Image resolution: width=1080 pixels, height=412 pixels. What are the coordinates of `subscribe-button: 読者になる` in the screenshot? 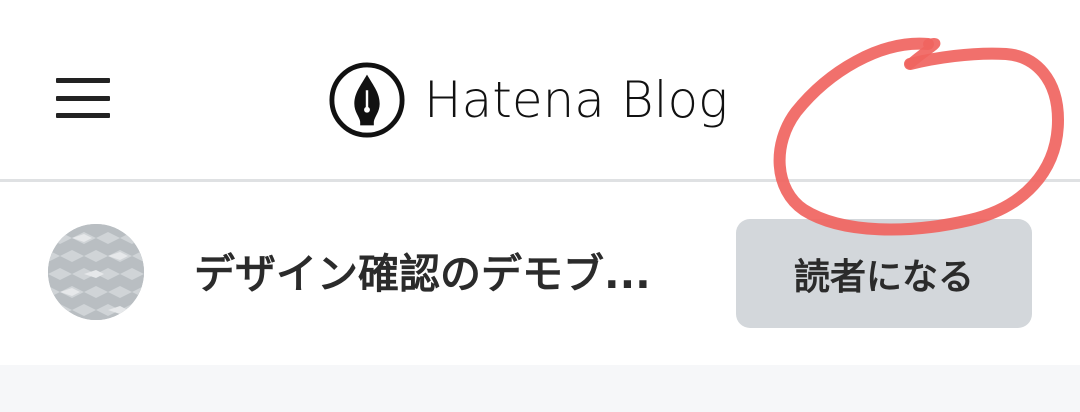 It's located at (884, 273).